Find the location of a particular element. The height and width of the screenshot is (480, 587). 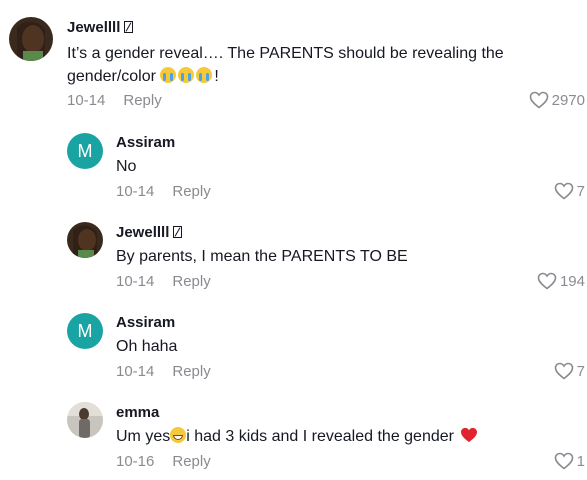

red-heart-emoji is located at coordinates (468, 435).